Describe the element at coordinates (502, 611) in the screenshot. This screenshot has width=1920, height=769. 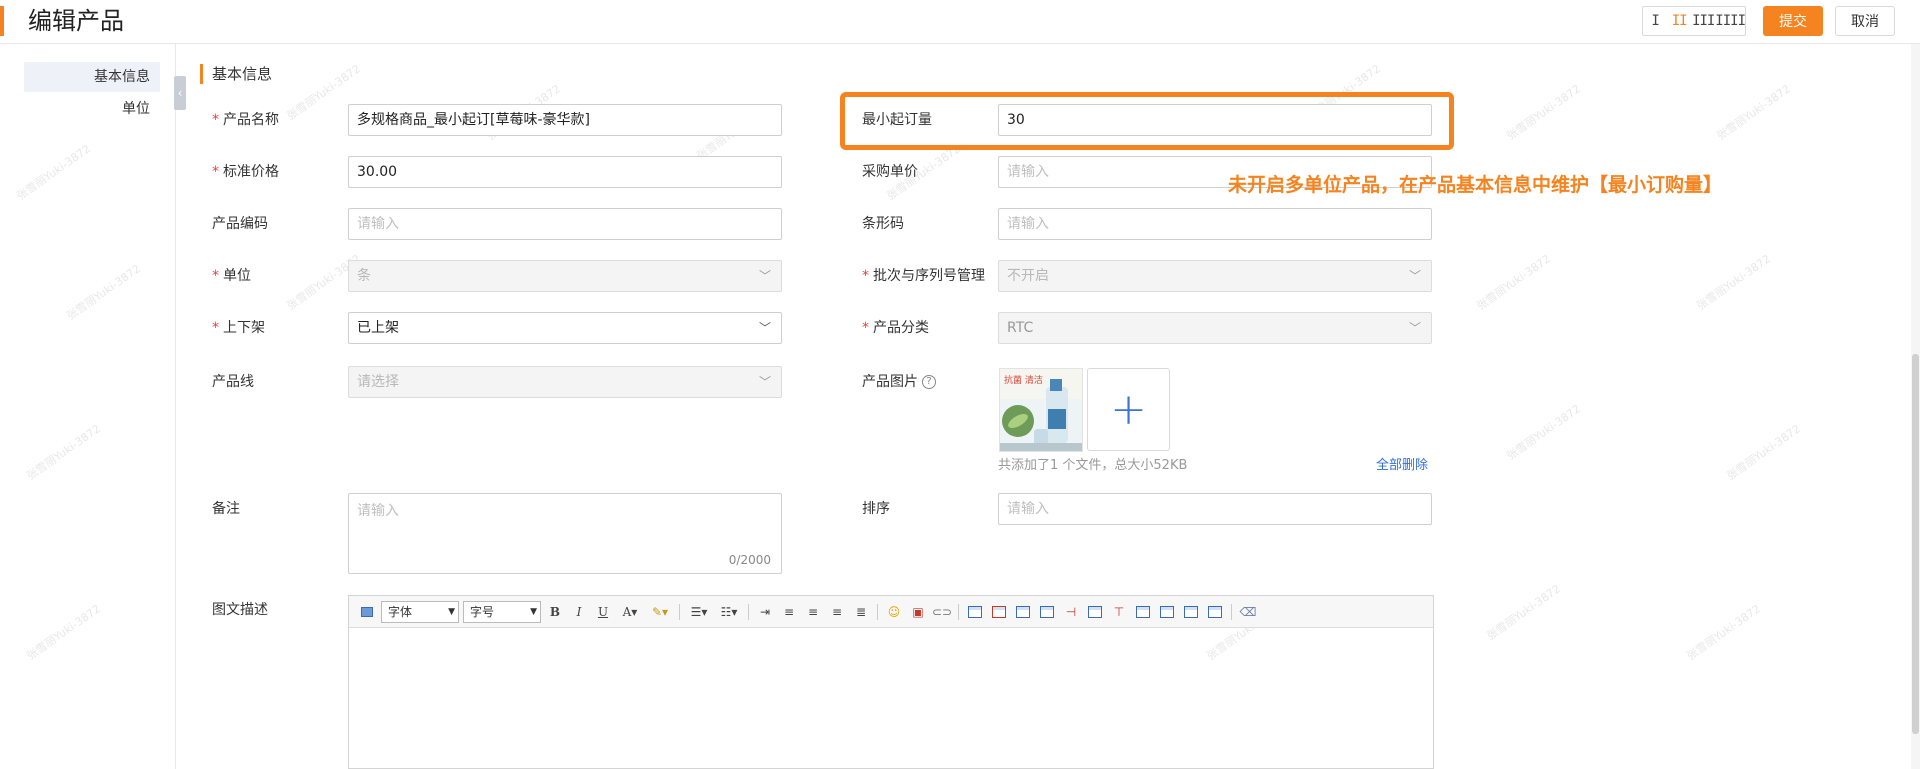
I see `font-size-select: 字号 ▼` at that location.